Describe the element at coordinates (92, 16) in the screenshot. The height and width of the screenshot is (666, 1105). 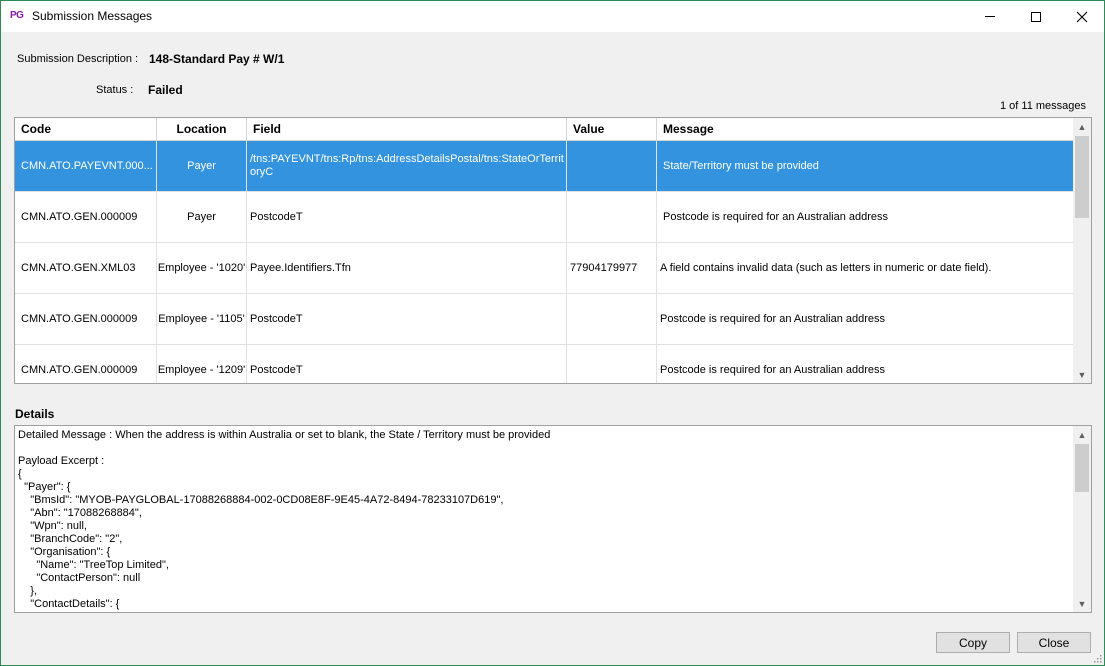
I see `window-title: Submission Messages` at that location.